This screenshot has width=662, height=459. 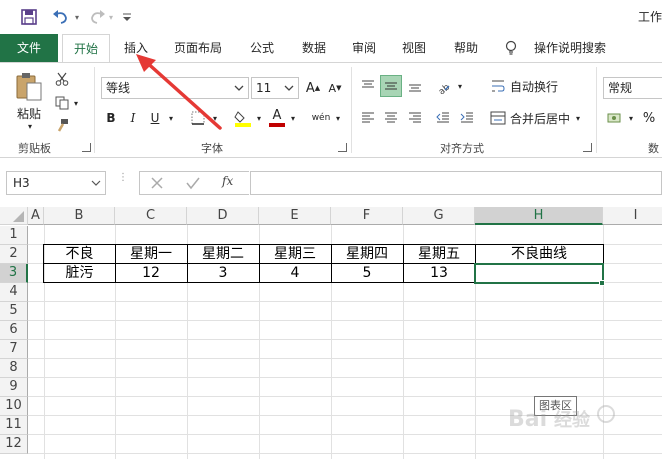 What do you see at coordinates (391, 86) in the screenshot?
I see `align-middle-icon` at bounding box center [391, 86].